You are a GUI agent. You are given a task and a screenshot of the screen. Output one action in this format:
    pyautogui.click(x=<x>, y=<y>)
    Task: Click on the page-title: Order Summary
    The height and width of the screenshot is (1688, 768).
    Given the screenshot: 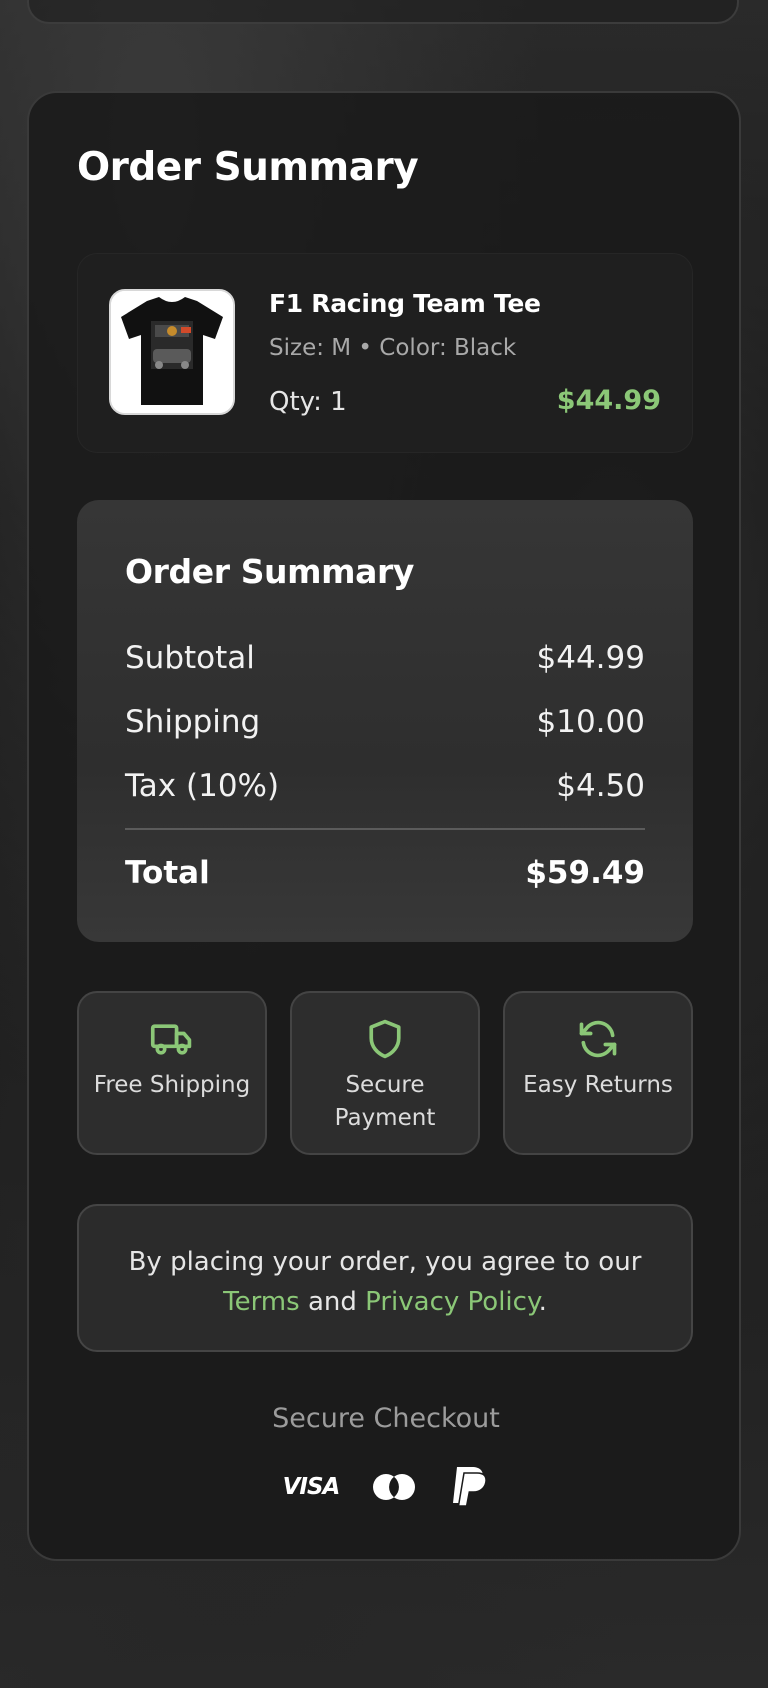 What is the action you would take?
    pyautogui.click(x=248, y=167)
    